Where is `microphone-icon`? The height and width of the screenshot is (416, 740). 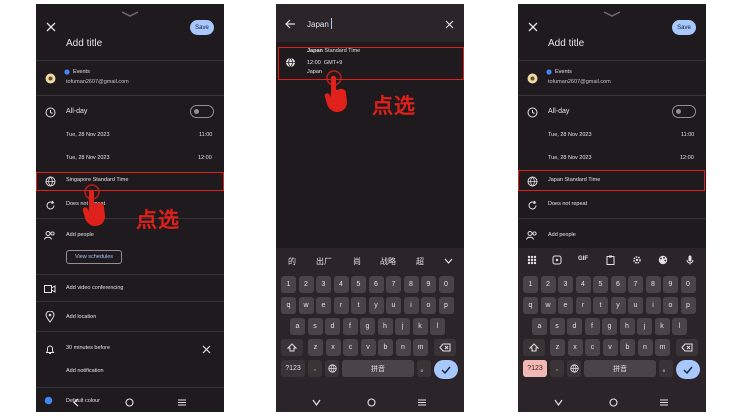 microphone-icon is located at coordinates (690, 260).